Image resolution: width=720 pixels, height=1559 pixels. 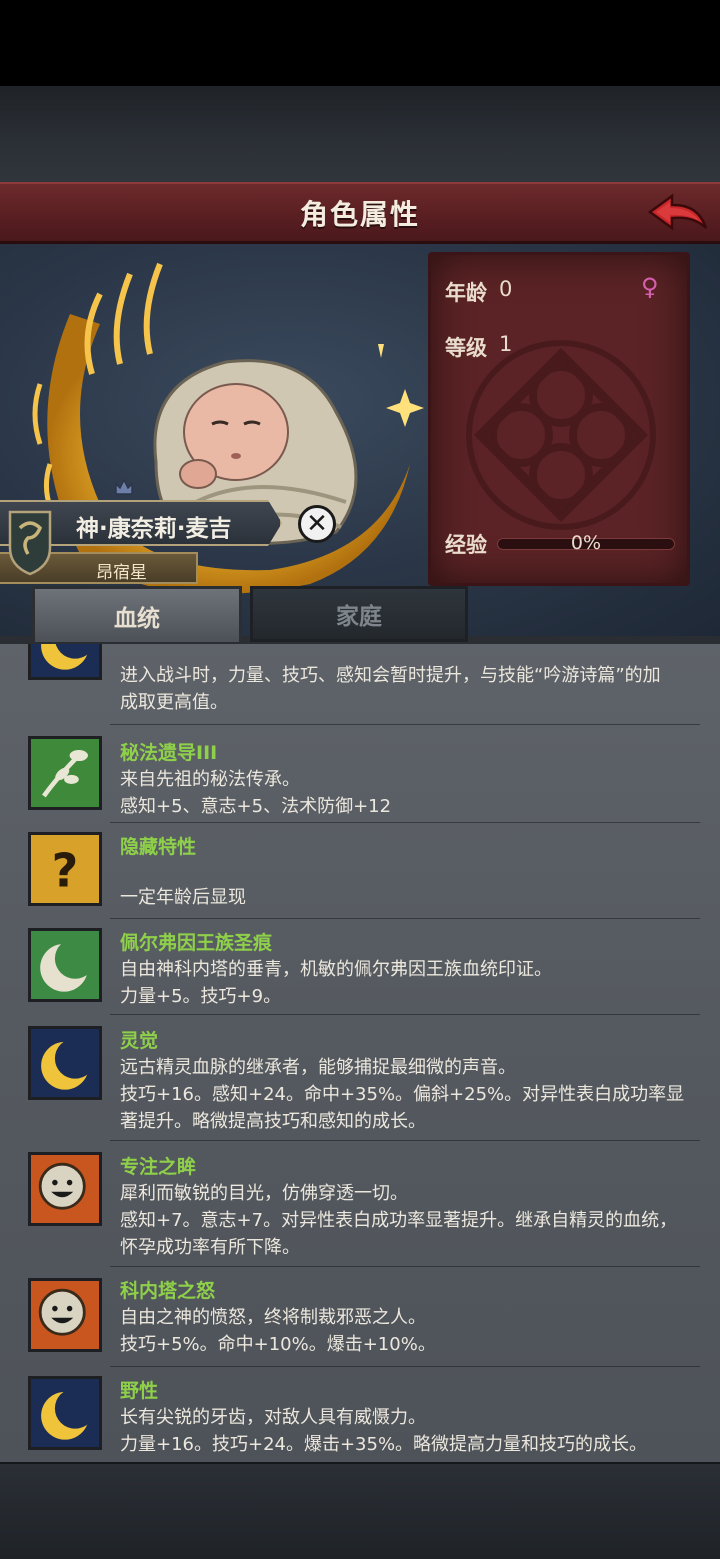 What do you see at coordinates (336, 969) in the screenshot?
I see `trait-desc: 自由神科内塔的垂青，机敏的佩尔弗因王族血统印证。` at bounding box center [336, 969].